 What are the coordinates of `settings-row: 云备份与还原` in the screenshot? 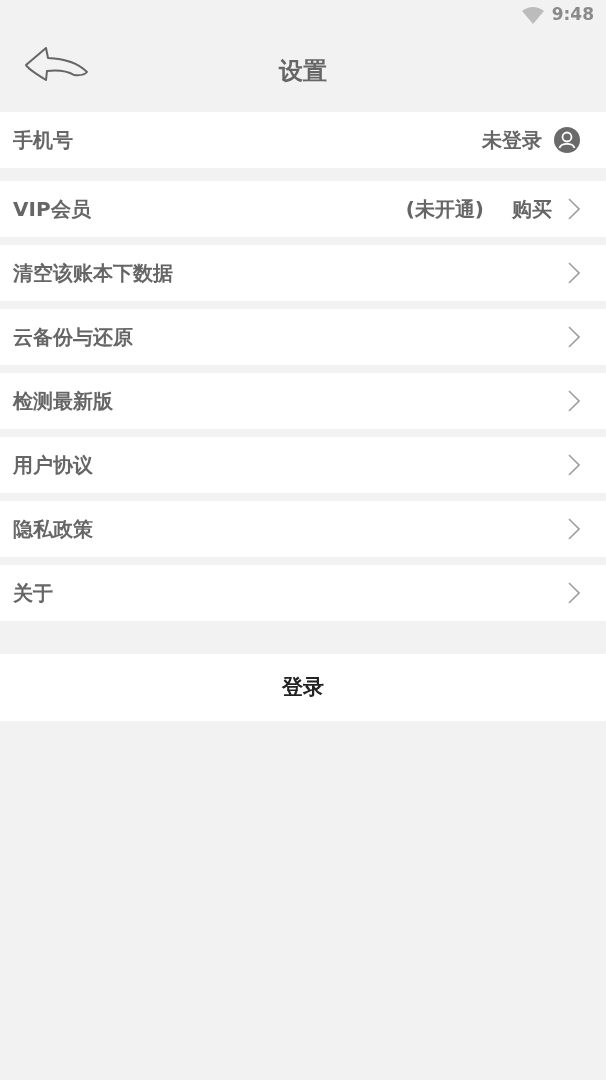 It's located at (303, 337).